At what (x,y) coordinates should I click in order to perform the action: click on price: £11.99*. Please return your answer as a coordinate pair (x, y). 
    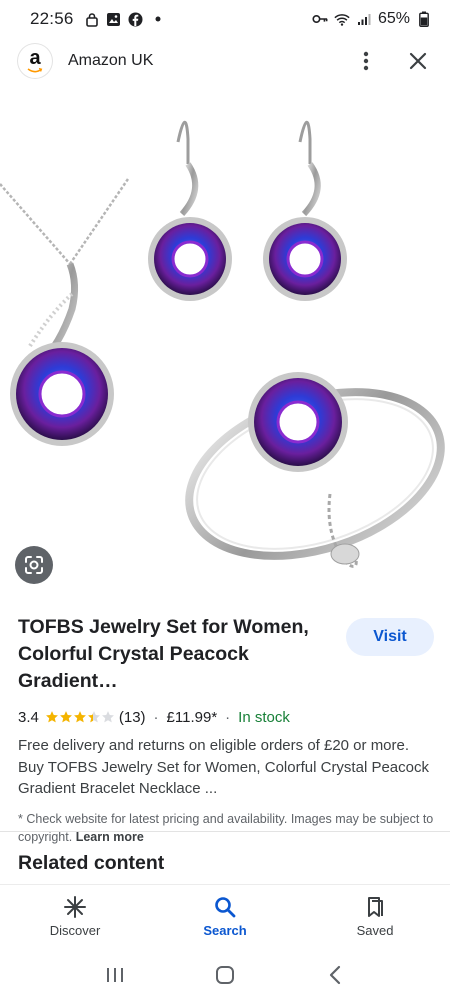
    Looking at the image, I should click on (192, 717).